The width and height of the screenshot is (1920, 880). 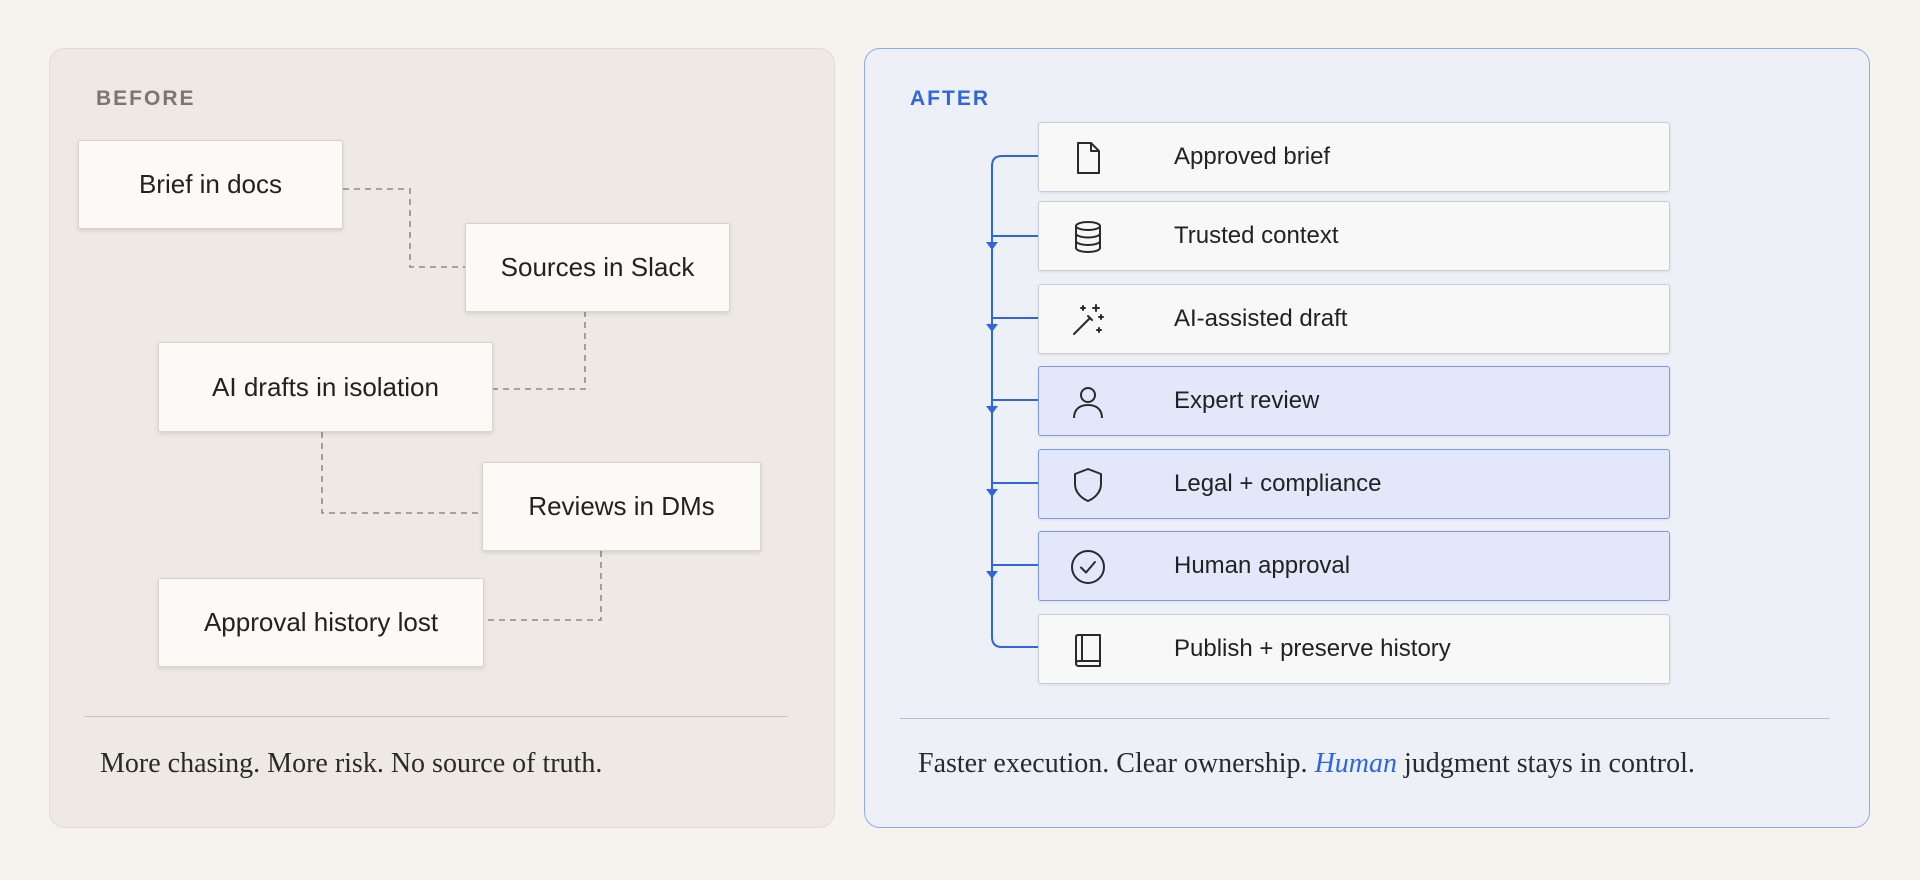 I want to click on step-label: Legal + compliance, so click(x=1278, y=483).